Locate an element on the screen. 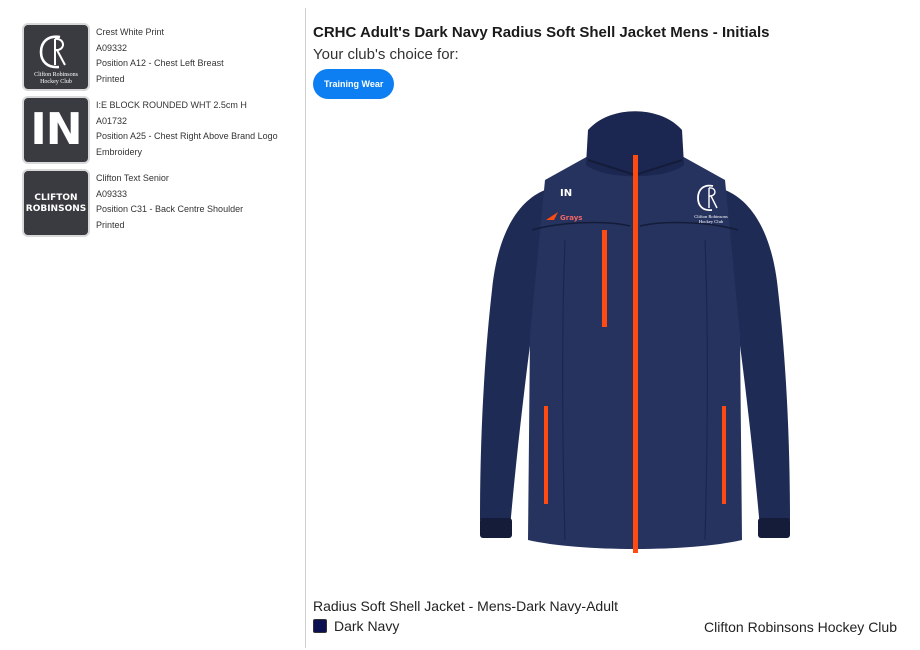 This screenshot has height=650, width=920. left-cuff is located at coordinates (496, 528).